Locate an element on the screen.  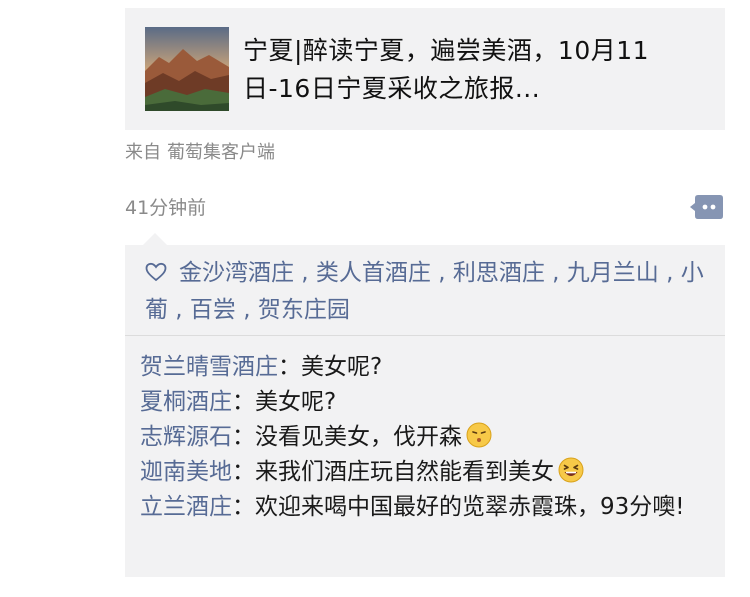
grinning-squint-emoji-icon is located at coordinates (571, 470).